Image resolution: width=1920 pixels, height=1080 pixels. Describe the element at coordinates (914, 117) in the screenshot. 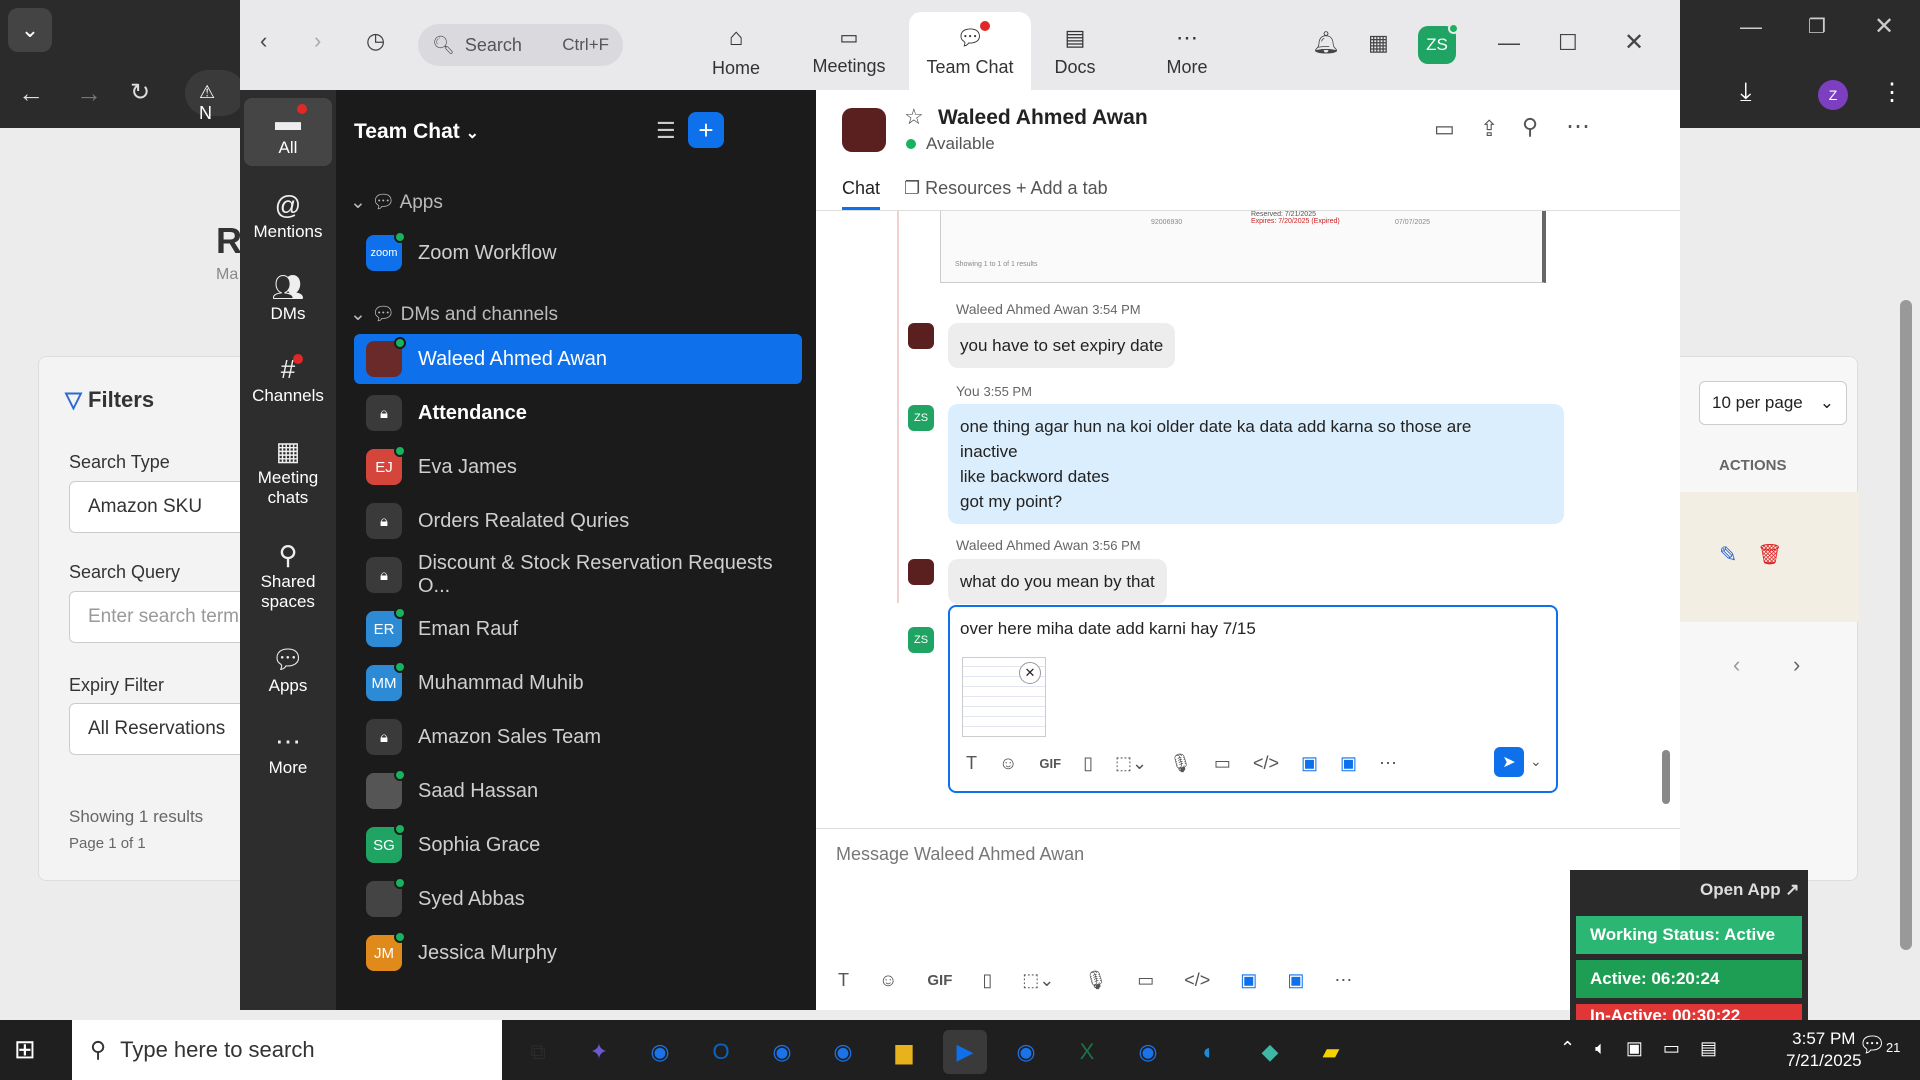

I see `star-icon: ☆` at that location.